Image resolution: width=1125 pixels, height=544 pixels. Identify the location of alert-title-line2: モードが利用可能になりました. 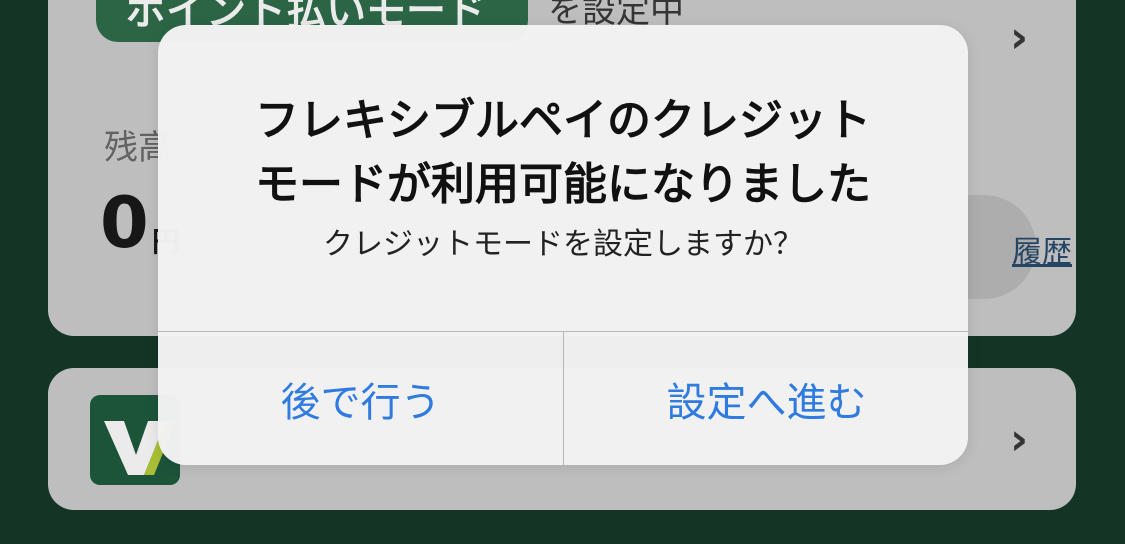
(563, 184).